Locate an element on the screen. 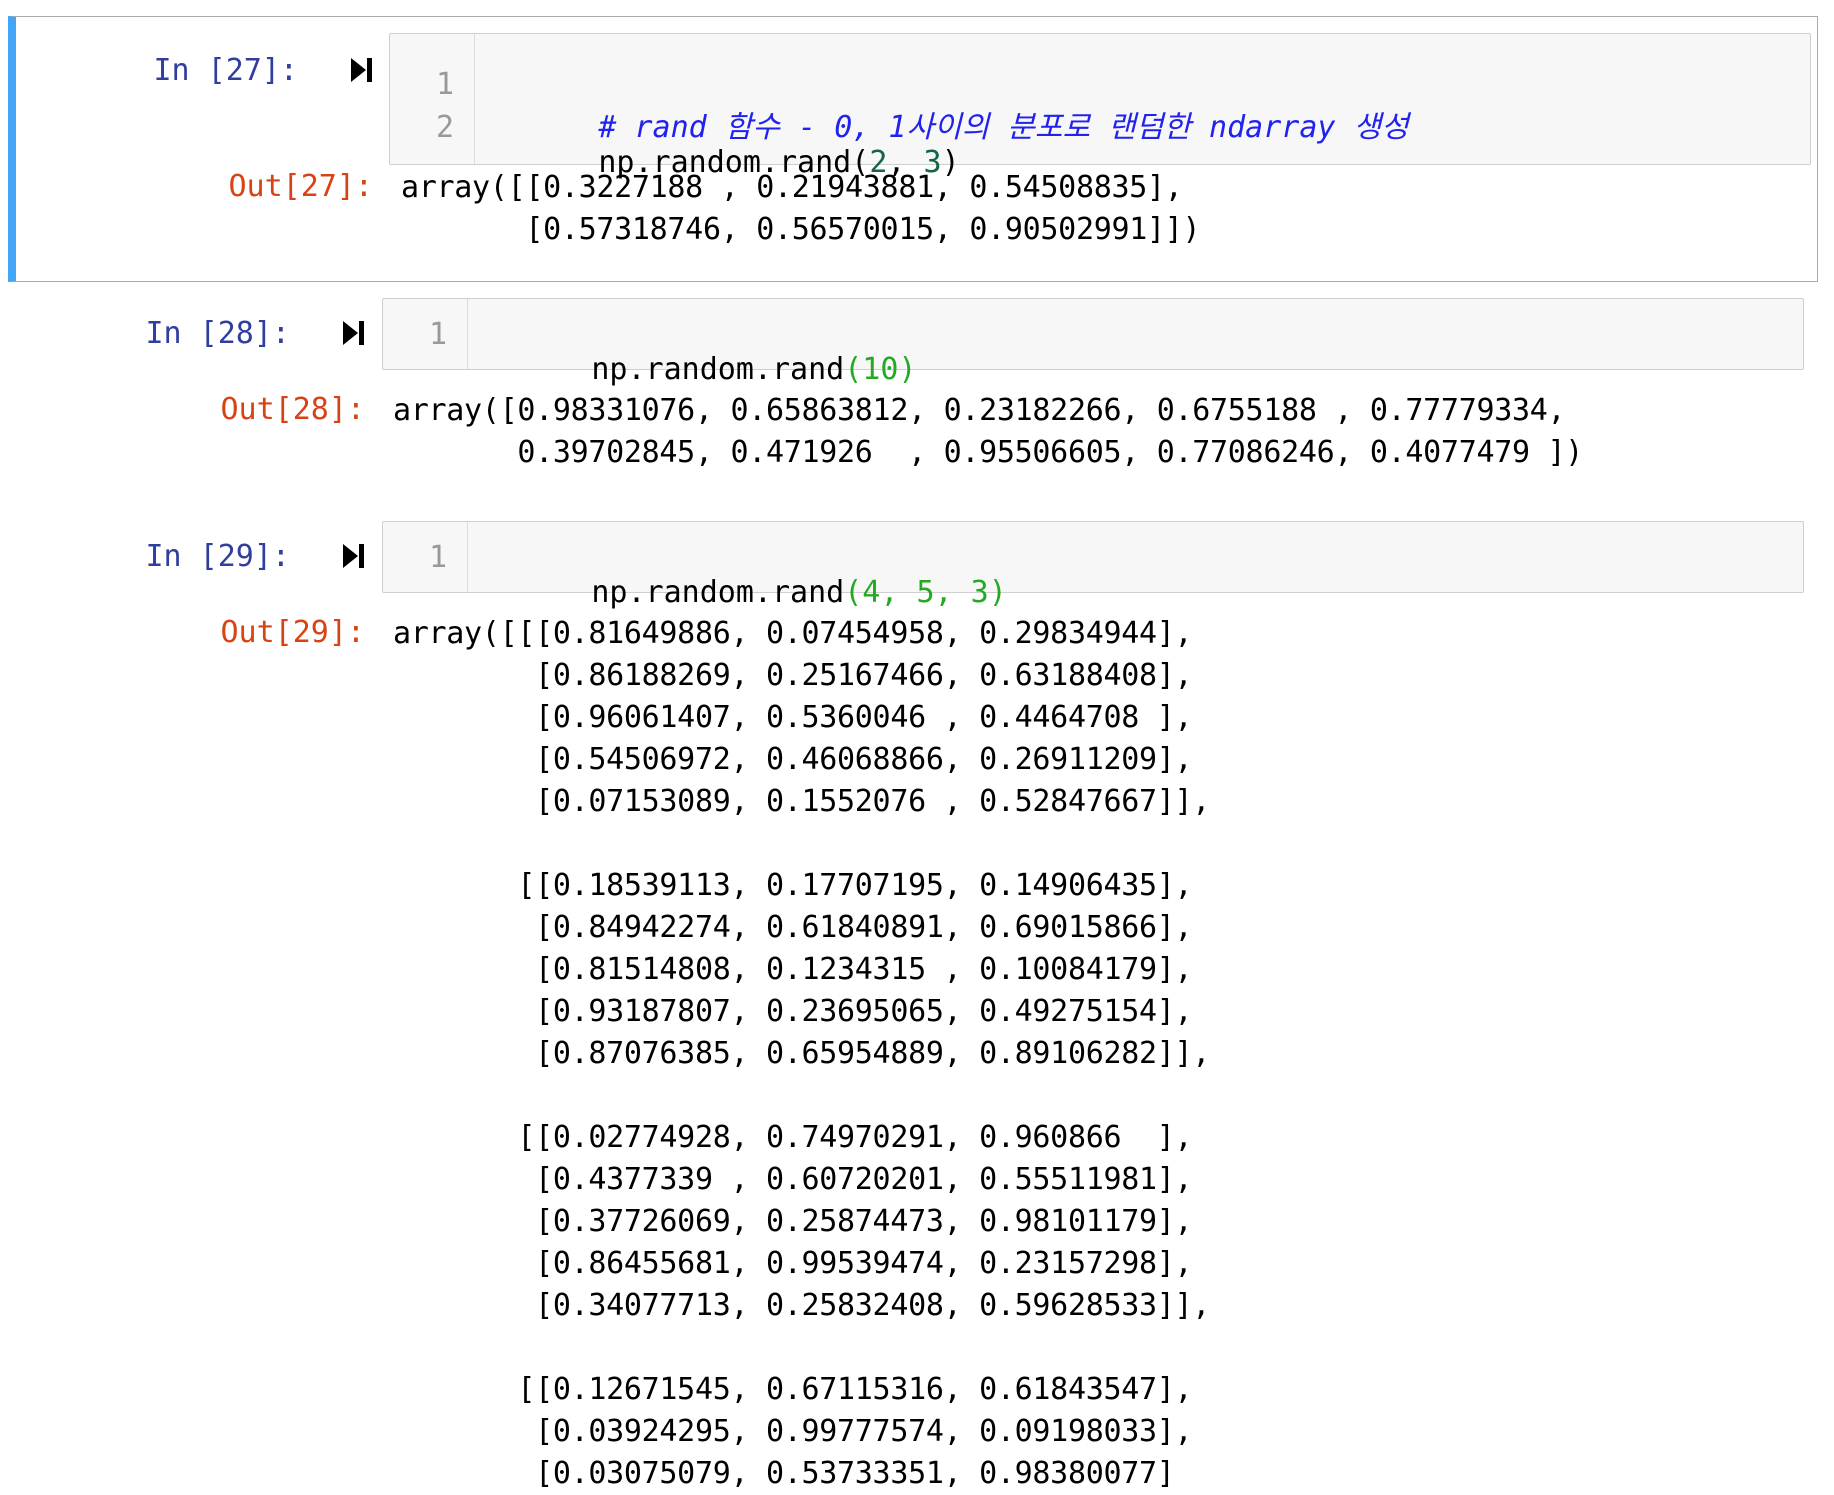 This screenshot has height=1495, width=1834. code-editor: 1 np.random.rand(10) is located at coordinates (1093, 342).